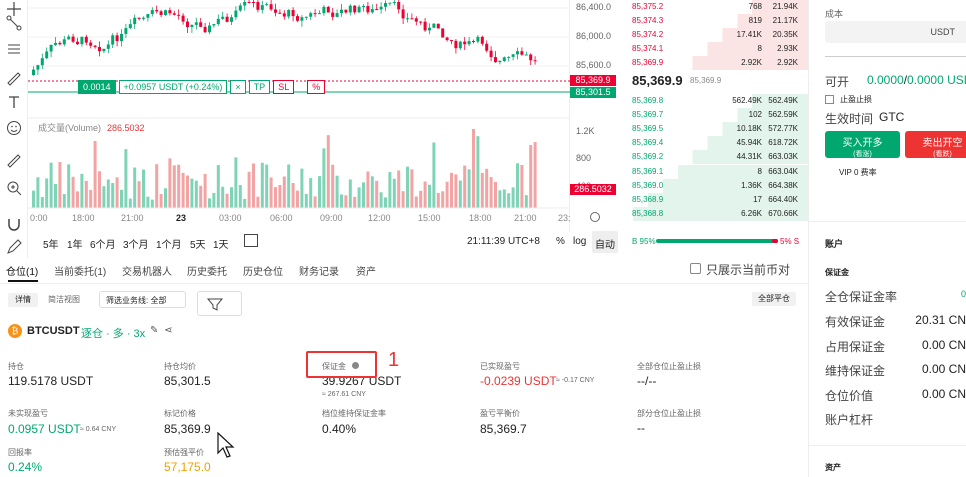  Describe the element at coordinates (184, 452) in the screenshot. I see `field-label: 预估强平价` at that location.